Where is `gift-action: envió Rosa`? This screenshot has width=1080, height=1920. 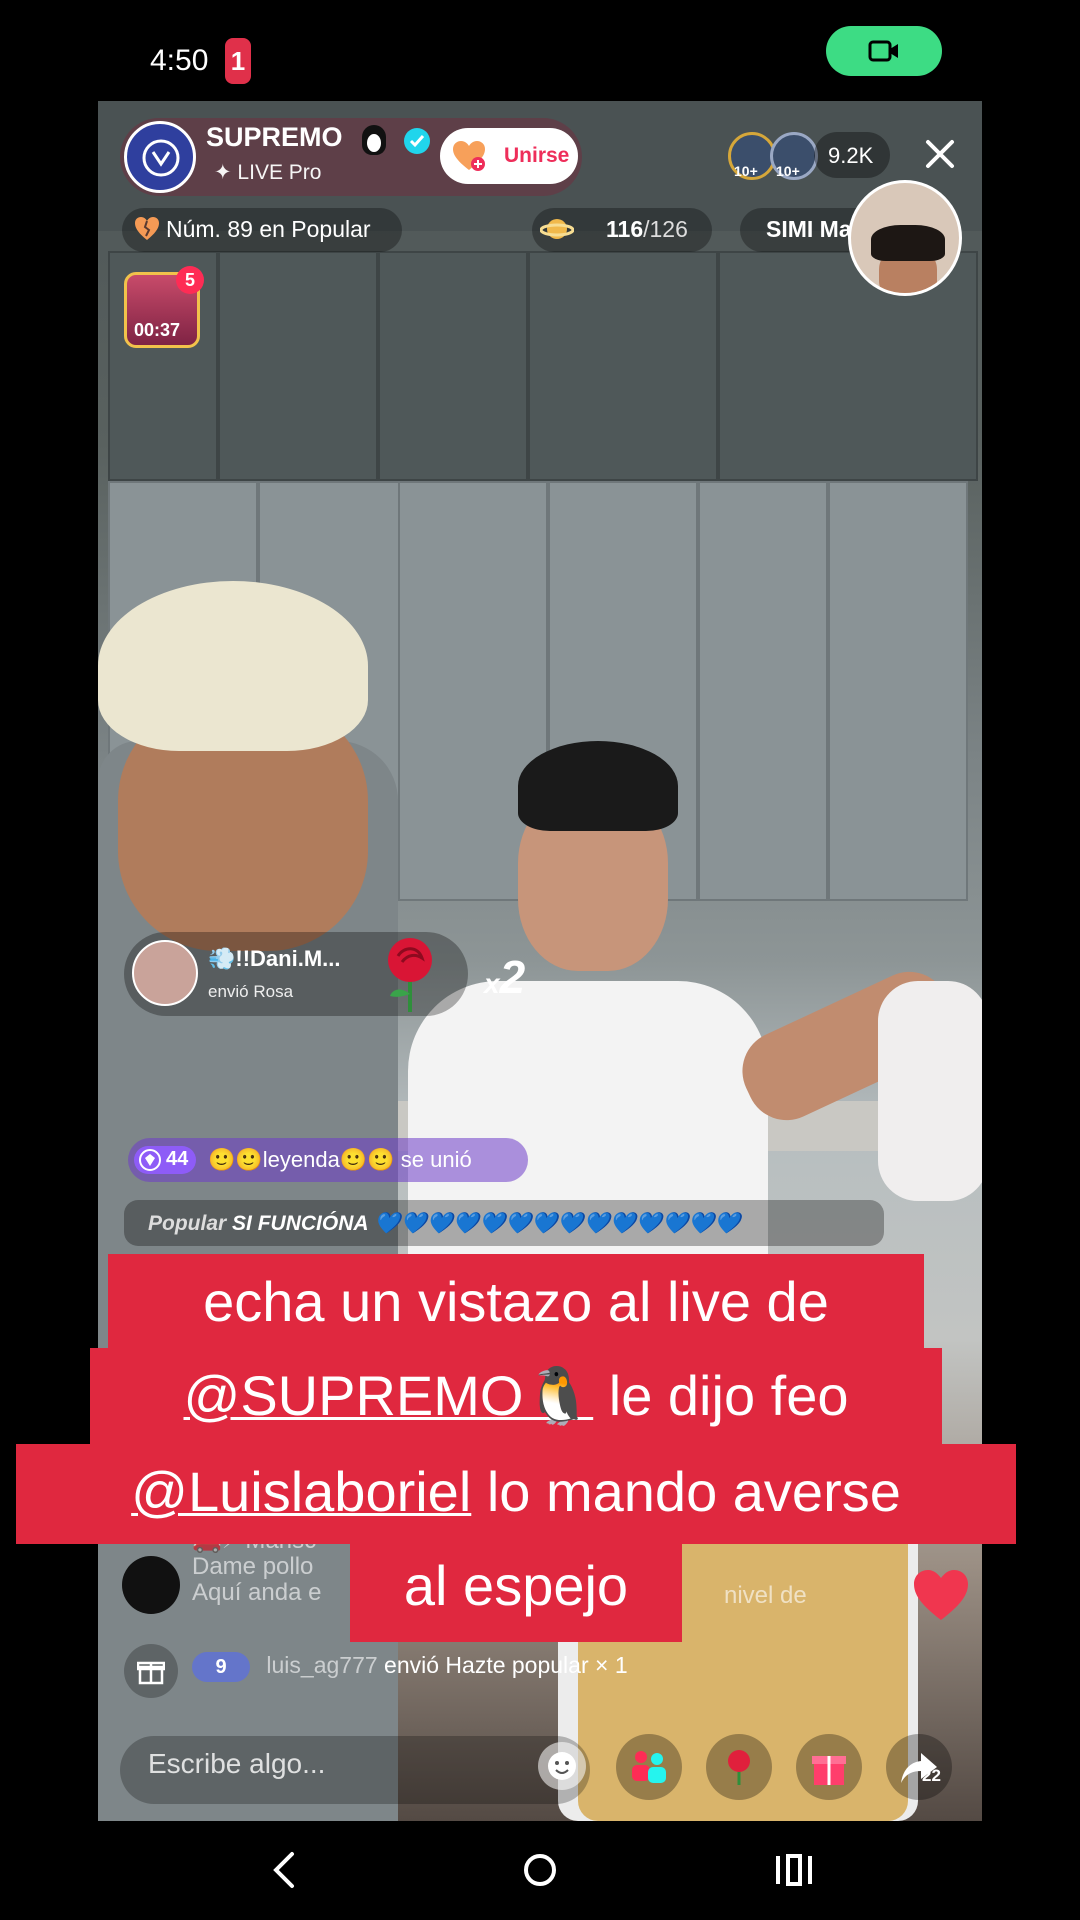
gift-action: envió Rosa is located at coordinates (251, 991).